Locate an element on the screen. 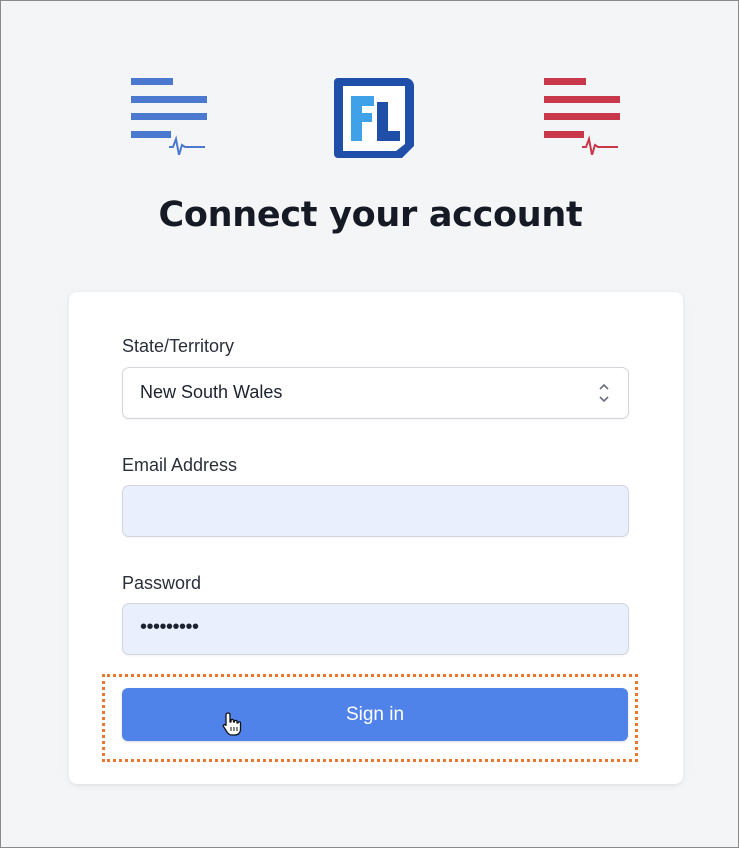 The image size is (739, 848). password-field-value: ••••••••• is located at coordinates (169, 627).